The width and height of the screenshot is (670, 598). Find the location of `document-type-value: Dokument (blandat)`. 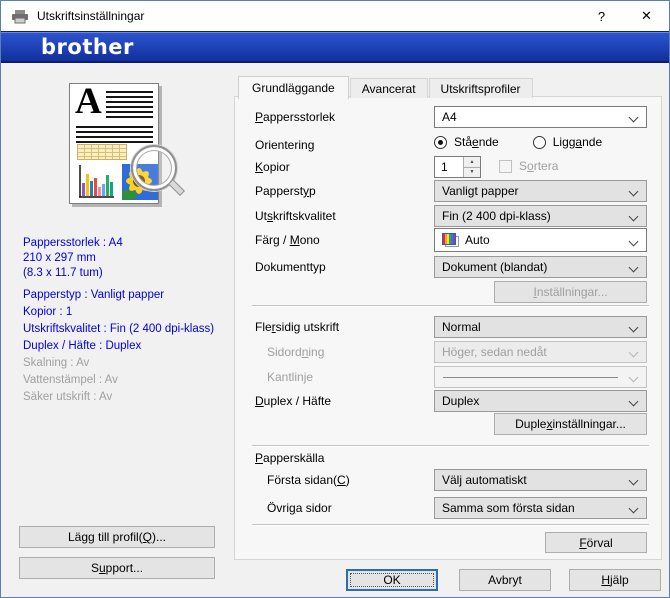

document-type-value: Dokument (blandat) is located at coordinates (495, 267).